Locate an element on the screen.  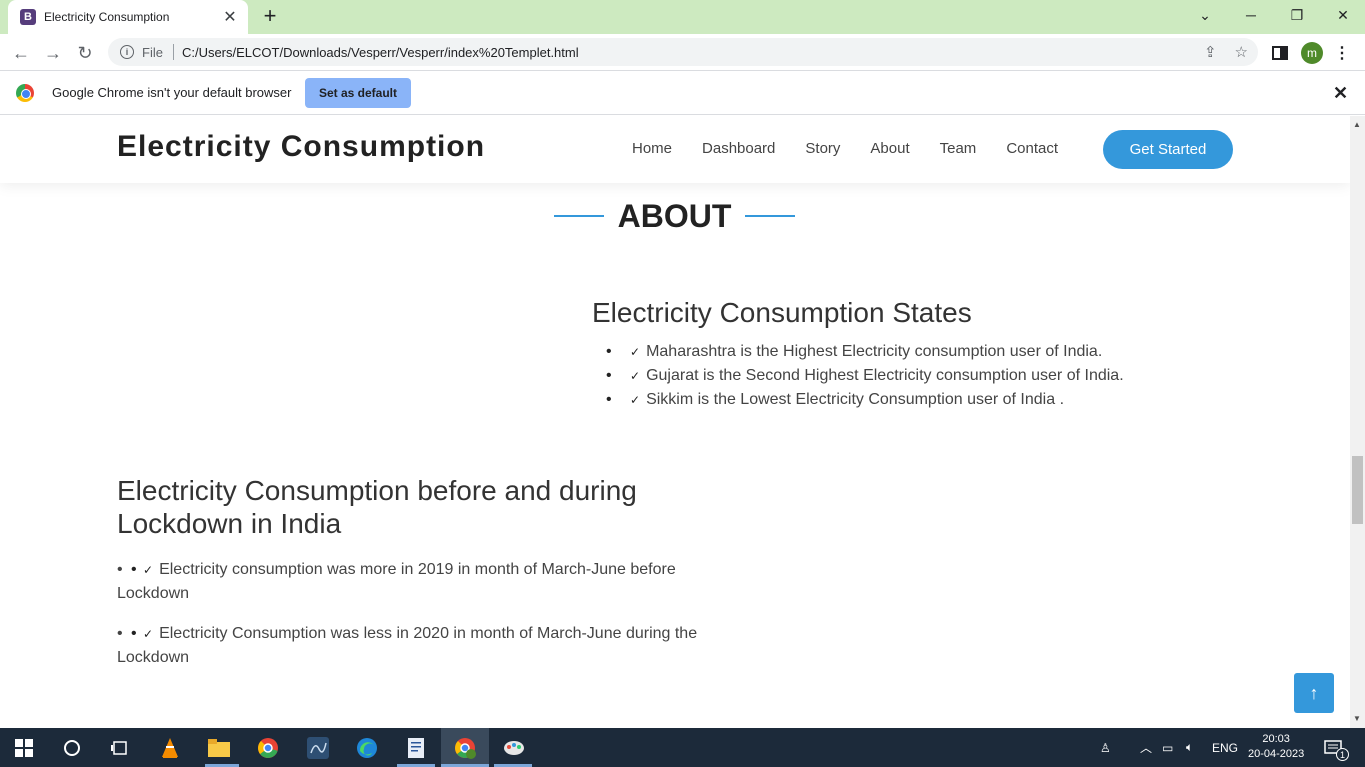
chrome-logo-icon is located at coordinates (25, 93).